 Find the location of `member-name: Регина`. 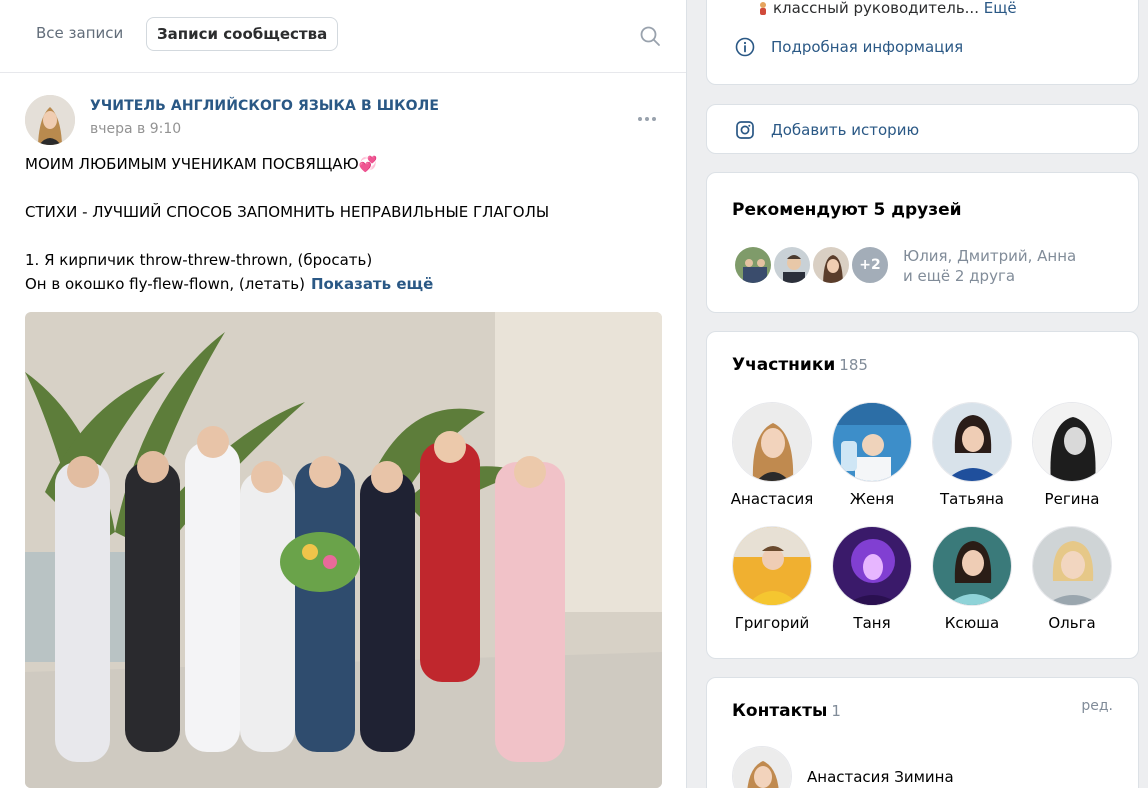

member-name: Регина is located at coordinates (1072, 499).